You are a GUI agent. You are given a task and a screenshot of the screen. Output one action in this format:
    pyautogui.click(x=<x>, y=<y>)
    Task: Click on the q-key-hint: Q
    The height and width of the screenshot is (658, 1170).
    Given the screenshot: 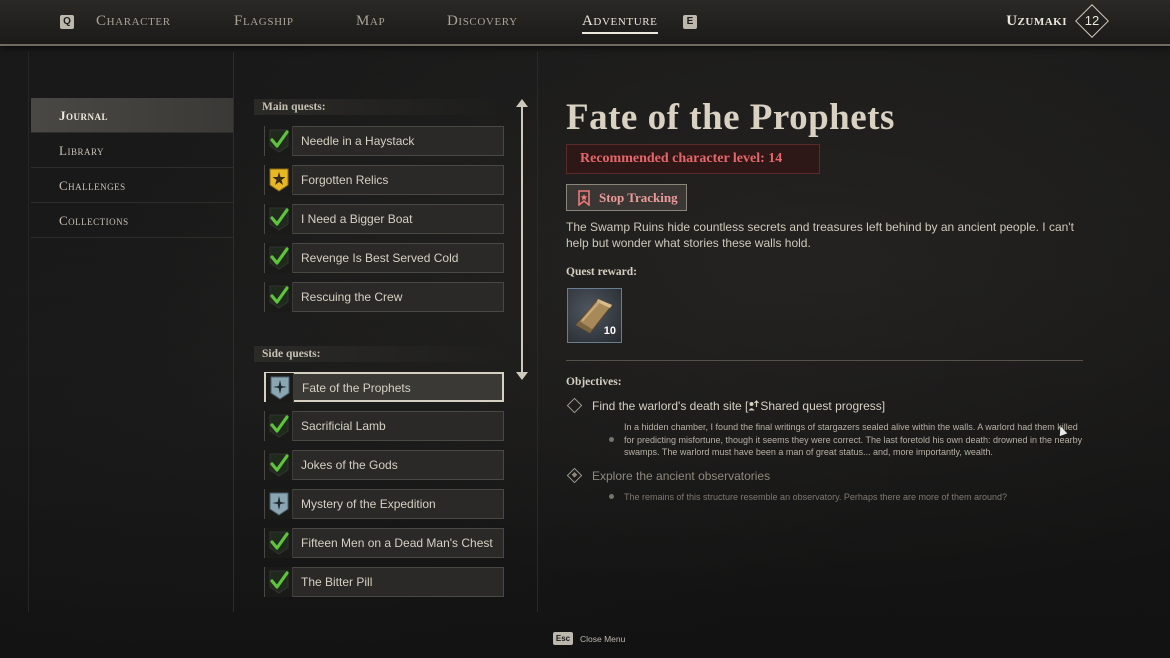 What is the action you would take?
    pyautogui.click(x=67, y=22)
    